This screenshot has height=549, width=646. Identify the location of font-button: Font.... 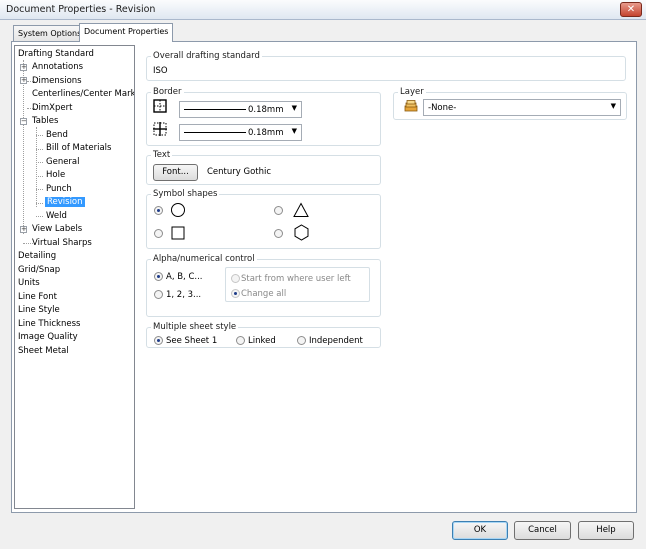
(175, 172).